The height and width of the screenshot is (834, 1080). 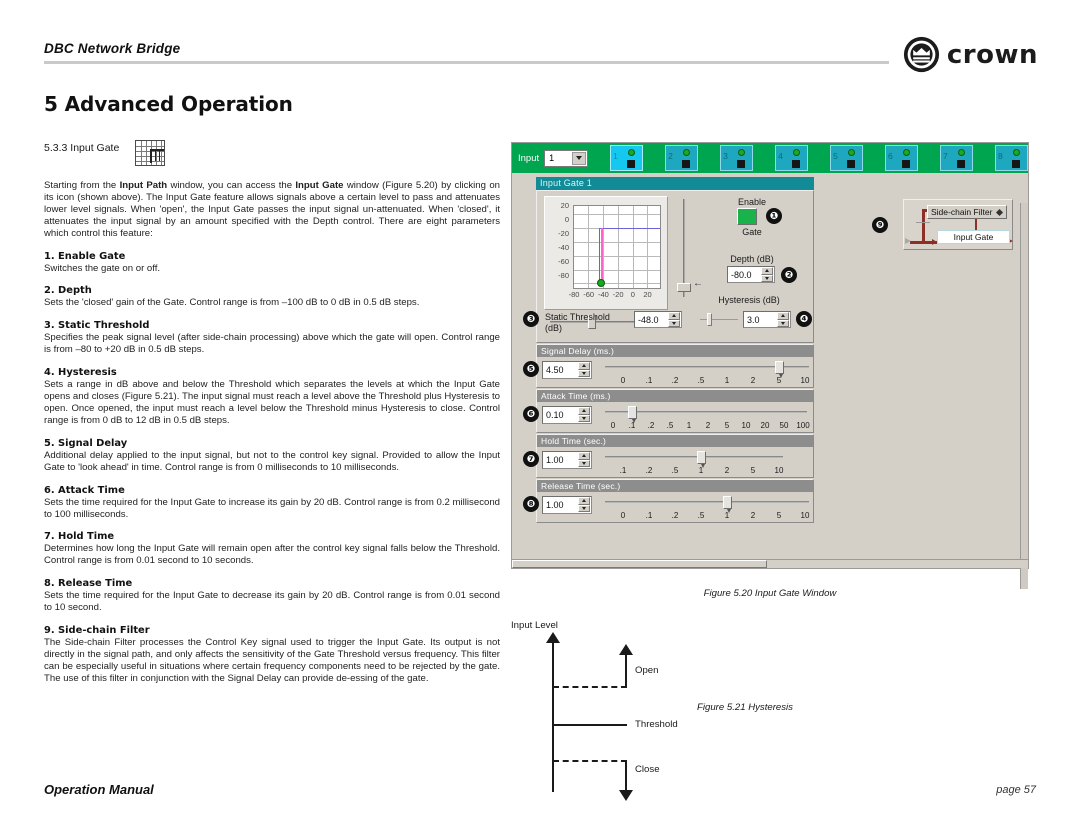 What do you see at coordinates (675, 396) in the screenshot?
I see `slider-title: Attack Time (ms.)` at bounding box center [675, 396].